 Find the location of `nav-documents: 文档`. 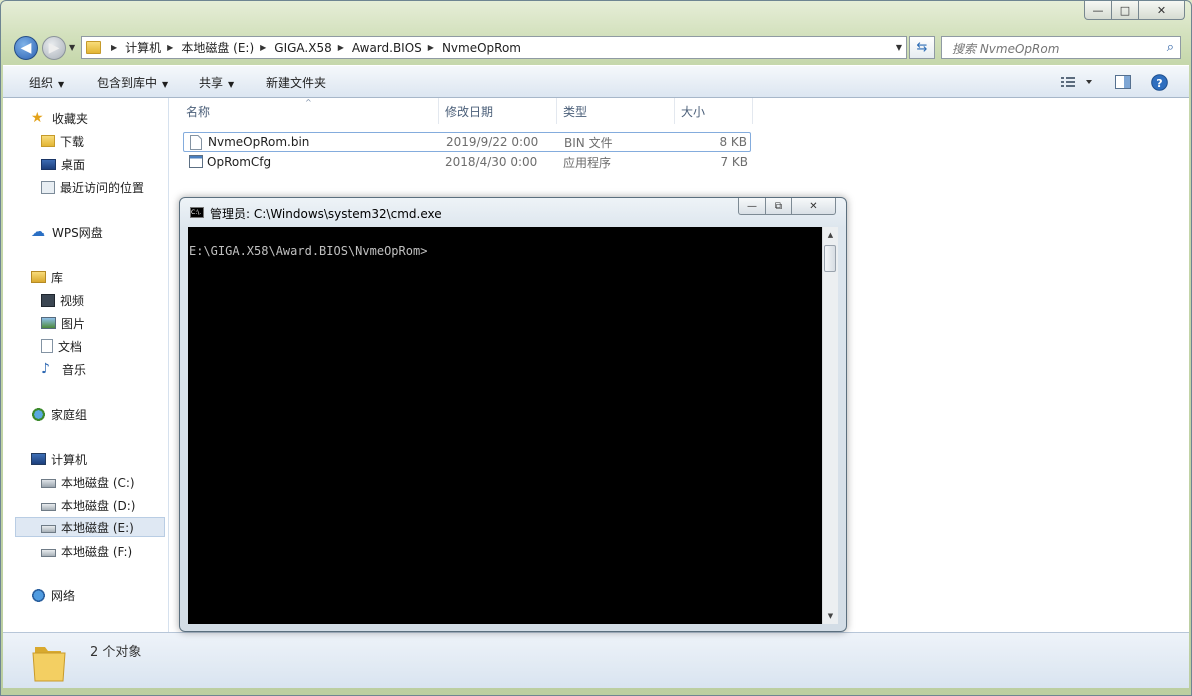

nav-documents: 文档 is located at coordinates (61, 346).